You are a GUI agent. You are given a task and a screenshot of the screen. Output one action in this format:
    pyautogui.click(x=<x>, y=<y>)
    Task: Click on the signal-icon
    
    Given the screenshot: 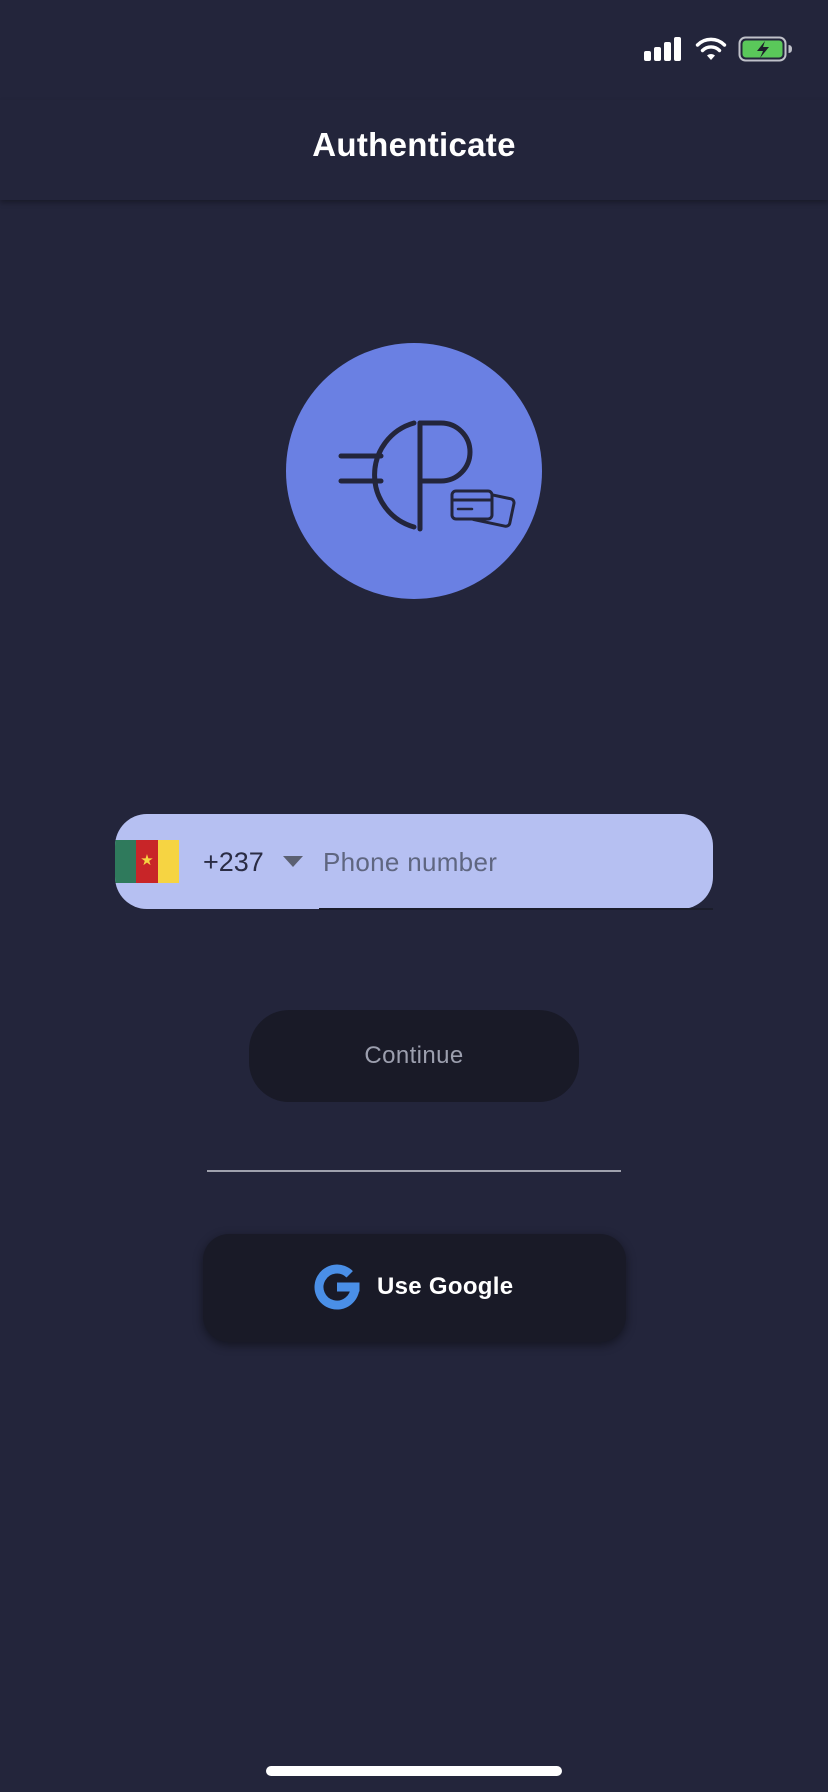 What is the action you would take?
    pyautogui.click(x=664, y=49)
    